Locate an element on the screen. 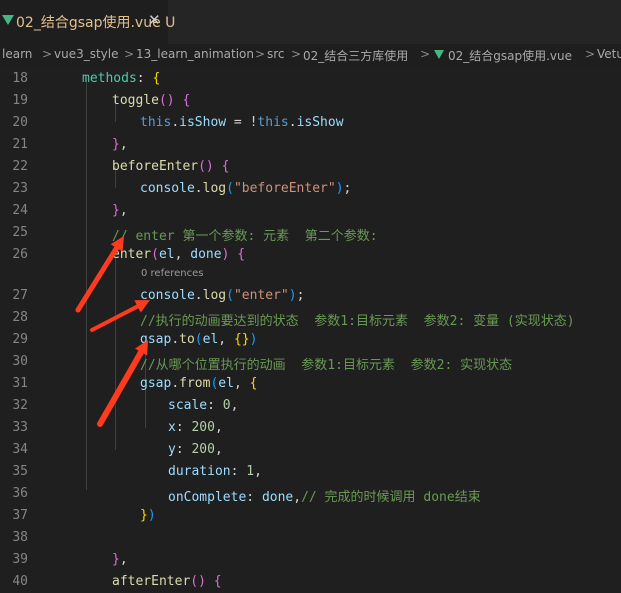 This screenshot has width=621, height=593. code-line: 38 is located at coordinates (310, 538).